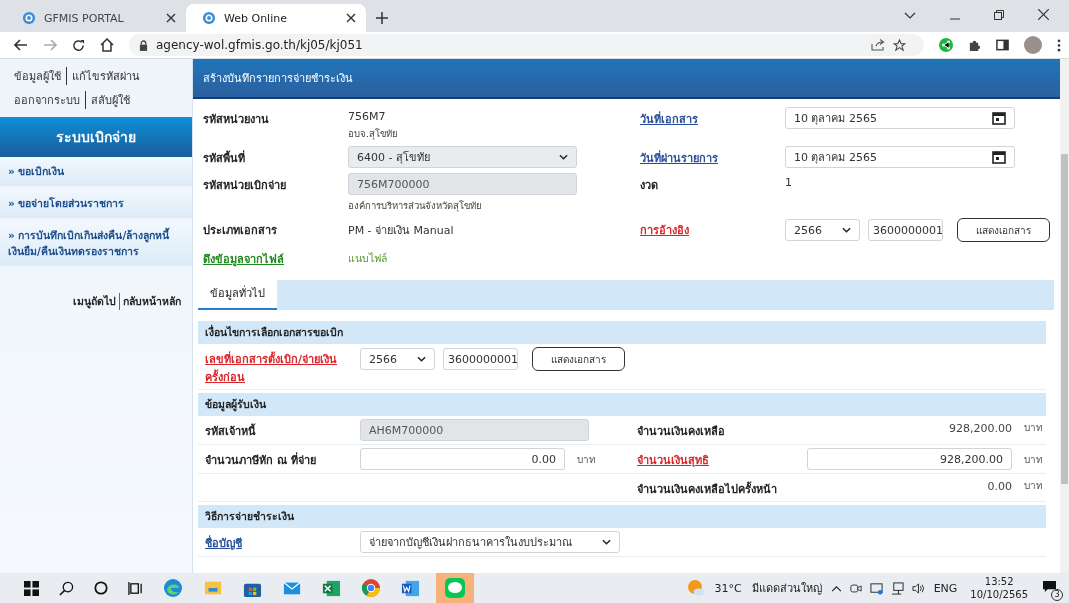 The width and height of the screenshot is (1069, 603). What do you see at coordinates (368, 258) in the screenshot?
I see `attach-file-text: แนบไฟล์` at bounding box center [368, 258].